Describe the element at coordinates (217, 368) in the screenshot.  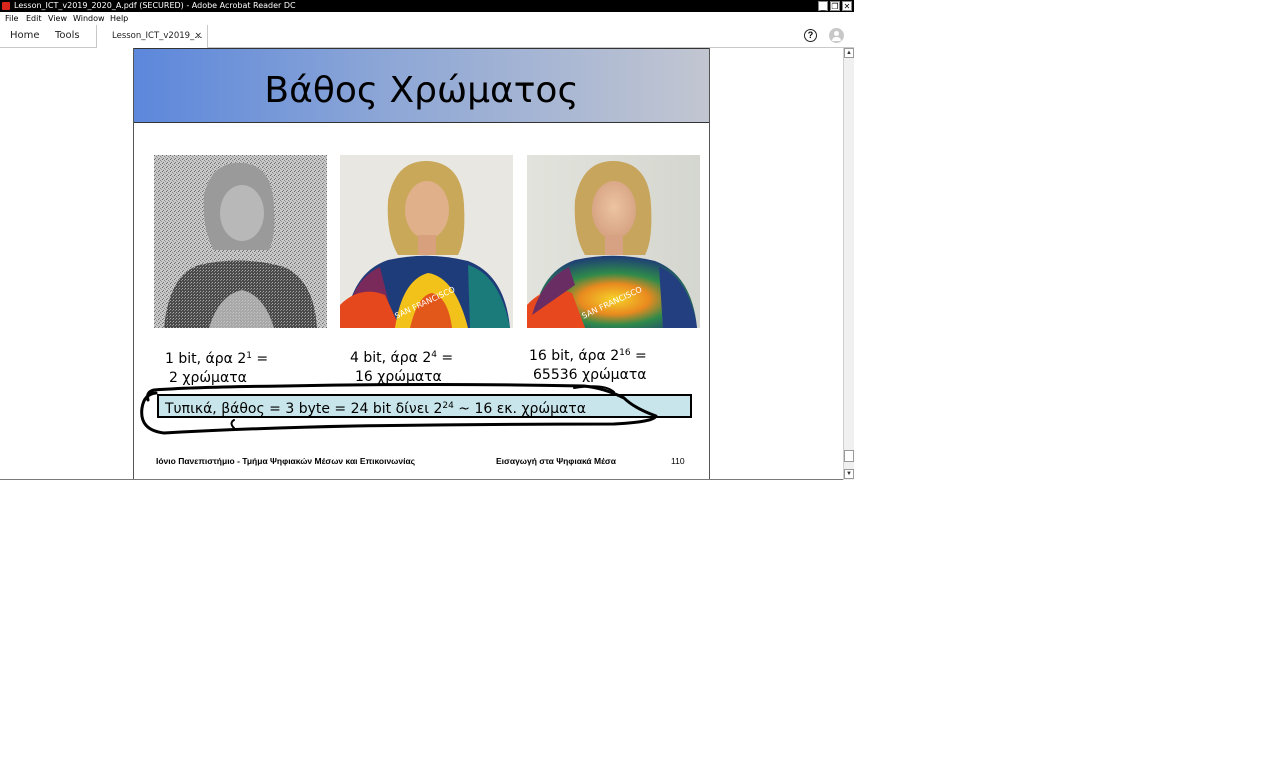
I see `caption-1bit: 1 bit, άρα 21 = 2 χρώματα` at that location.